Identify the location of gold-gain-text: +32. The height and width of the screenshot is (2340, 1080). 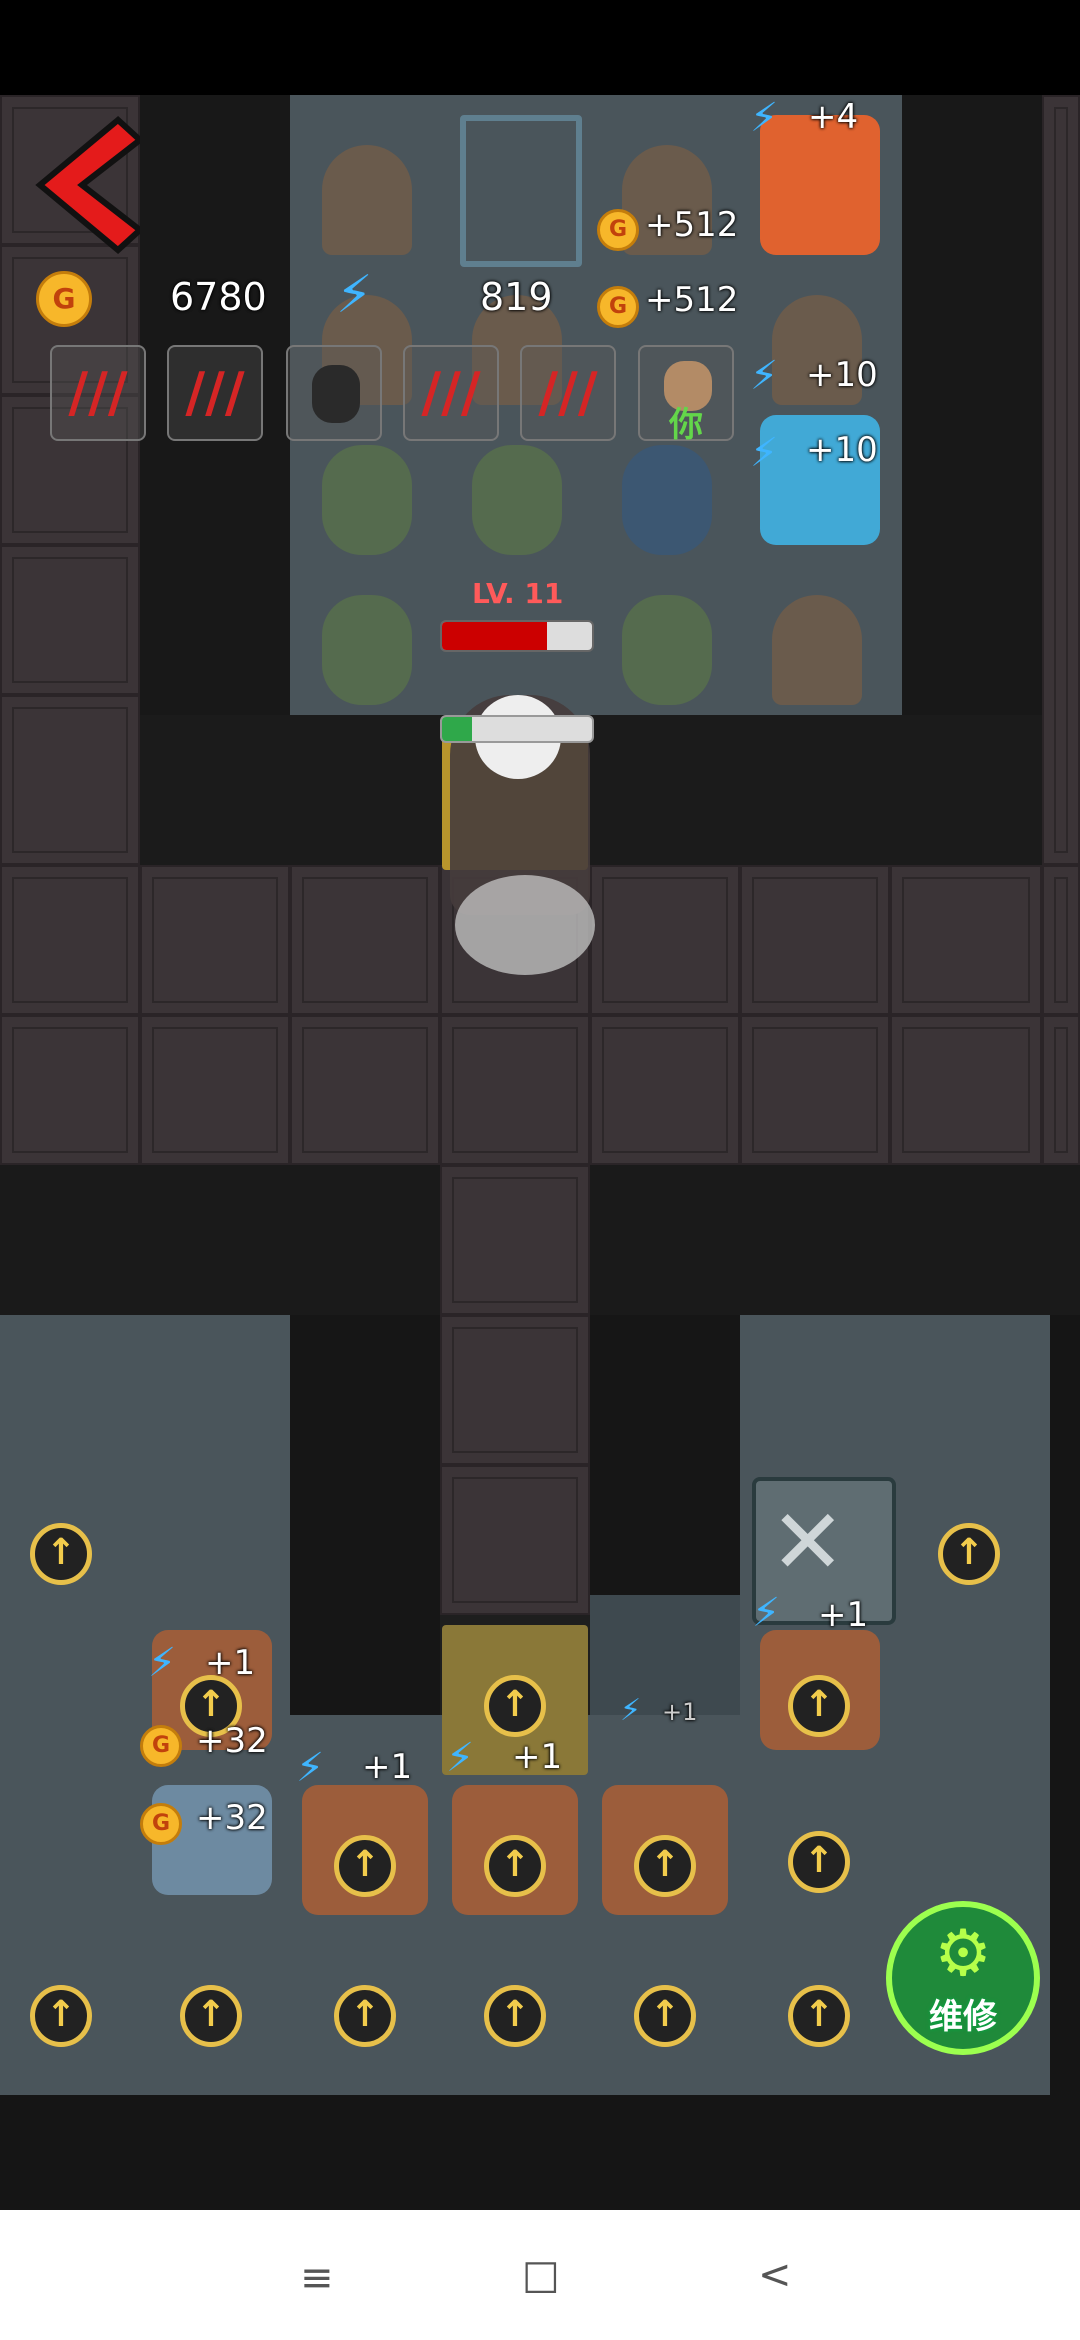
(232, 1741).